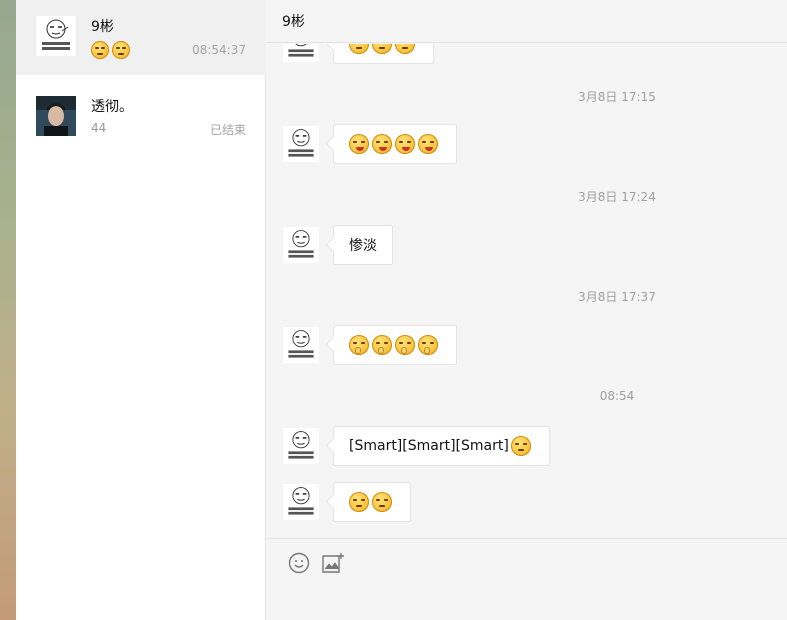 The image size is (787, 620). What do you see at coordinates (112, 107) in the screenshot?
I see `conversation-name: 透彻。` at bounding box center [112, 107].